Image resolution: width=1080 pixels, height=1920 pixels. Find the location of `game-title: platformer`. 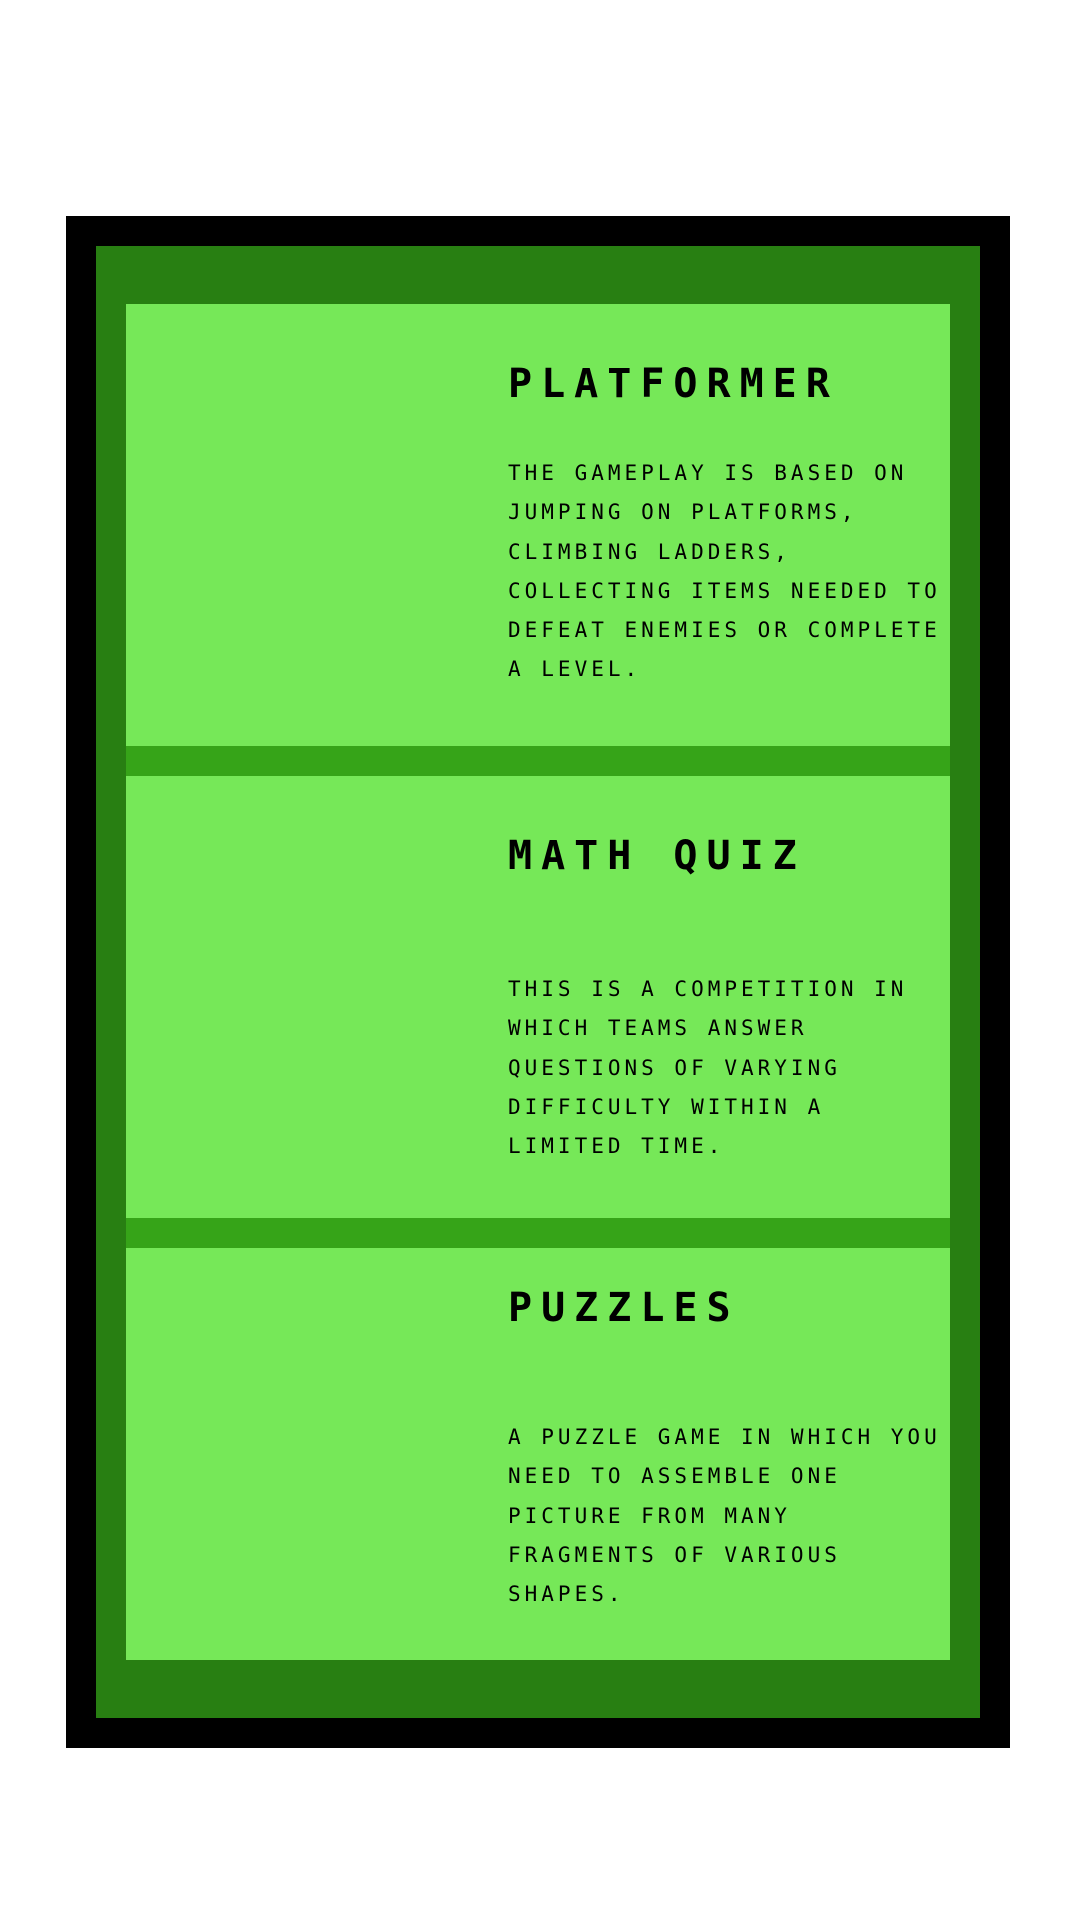

game-title: platformer is located at coordinates (673, 384).